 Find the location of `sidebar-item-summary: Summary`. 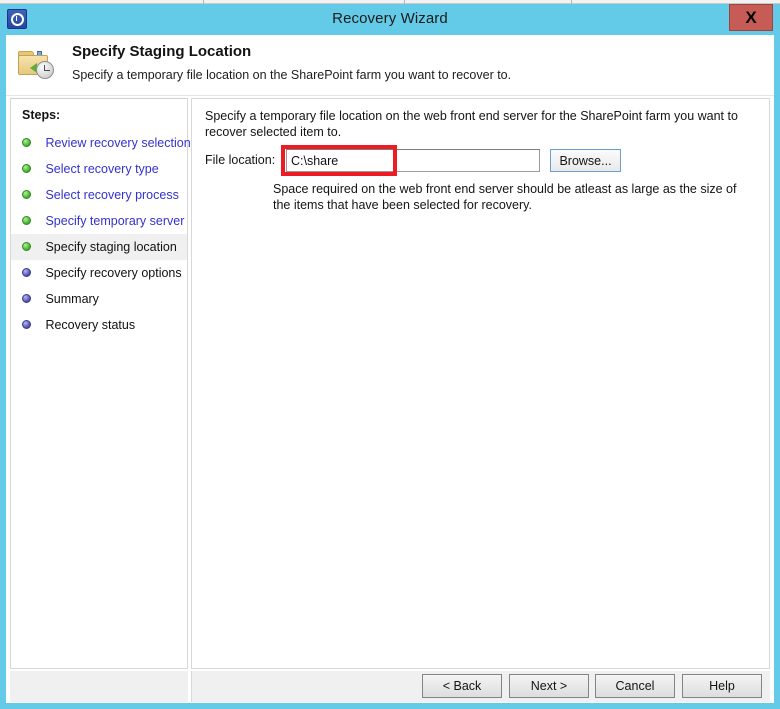

sidebar-item-summary: Summary is located at coordinates (99, 299).